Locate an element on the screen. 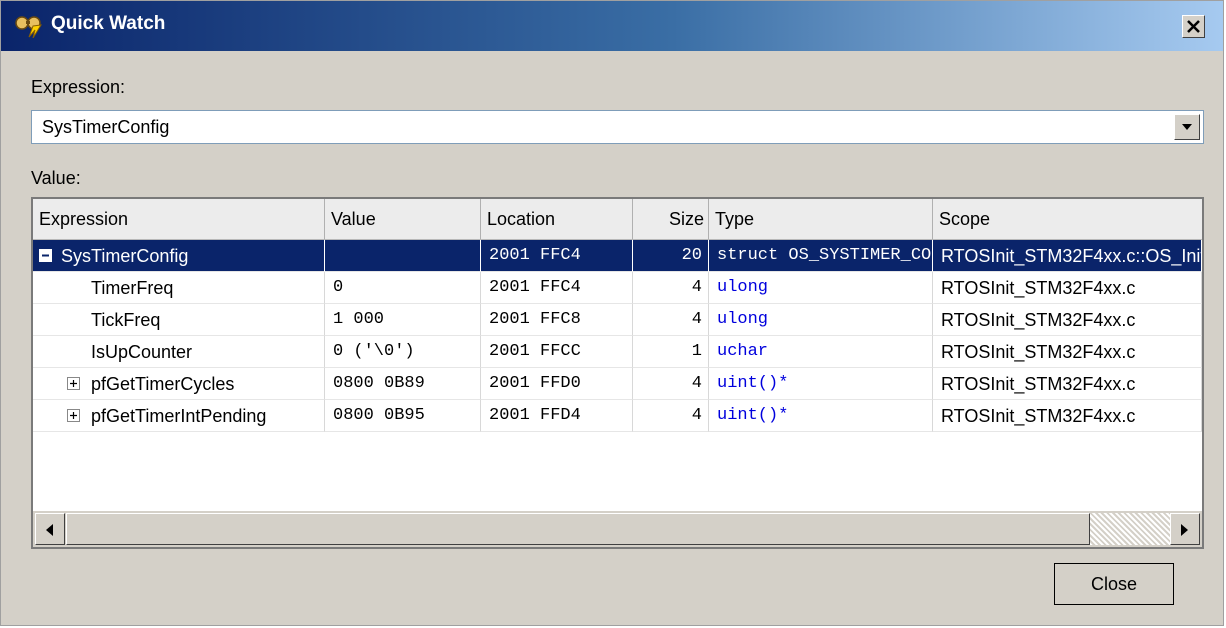 The height and width of the screenshot is (628, 1226). column-header-expression: Expression is located at coordinates (179, 219).